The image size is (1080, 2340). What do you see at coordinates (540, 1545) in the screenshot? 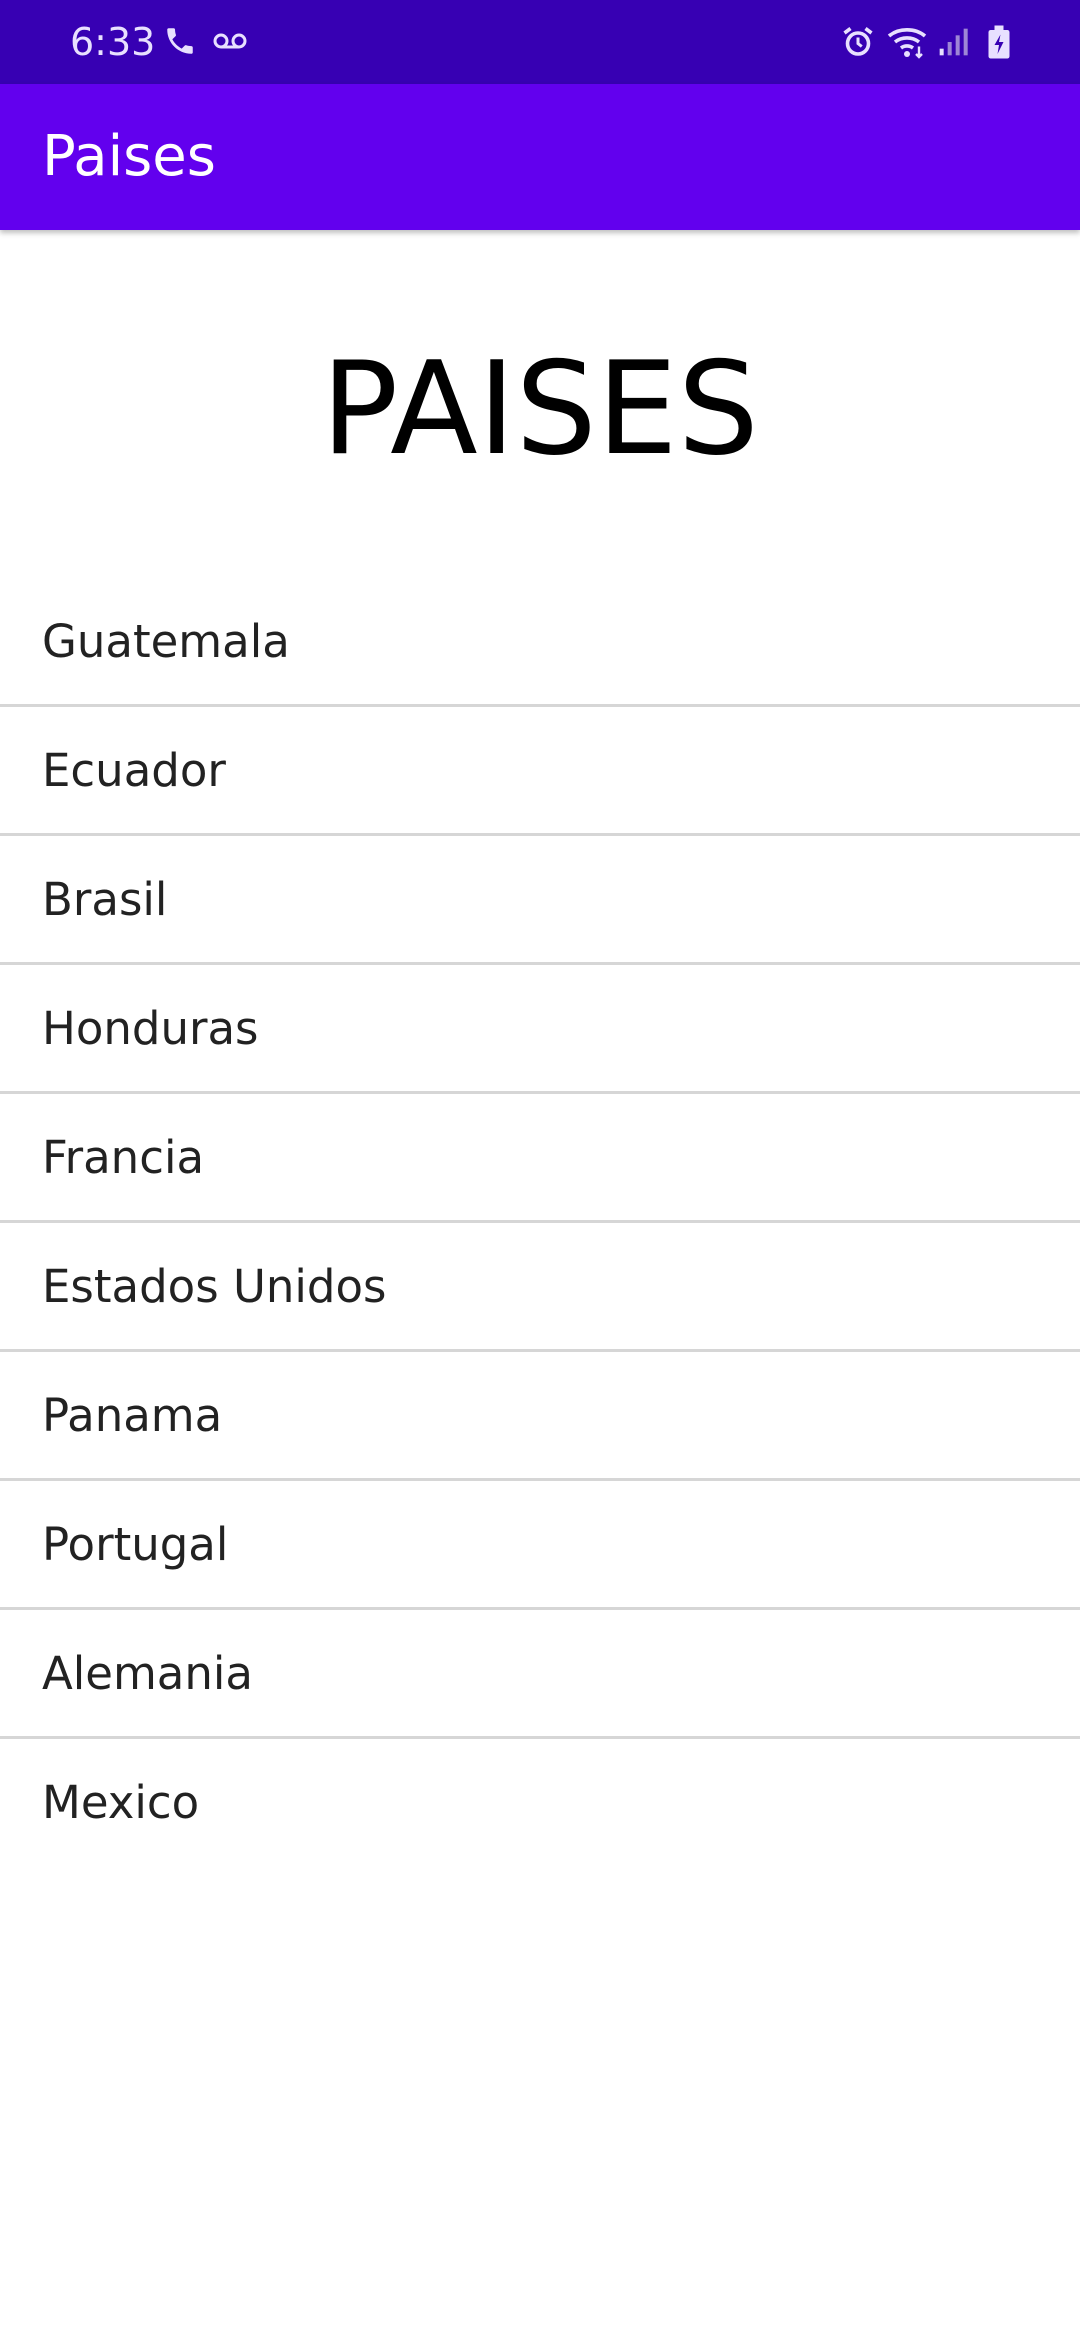
I see `list-item-country: Portugal` at bounding box center [540, 1545].